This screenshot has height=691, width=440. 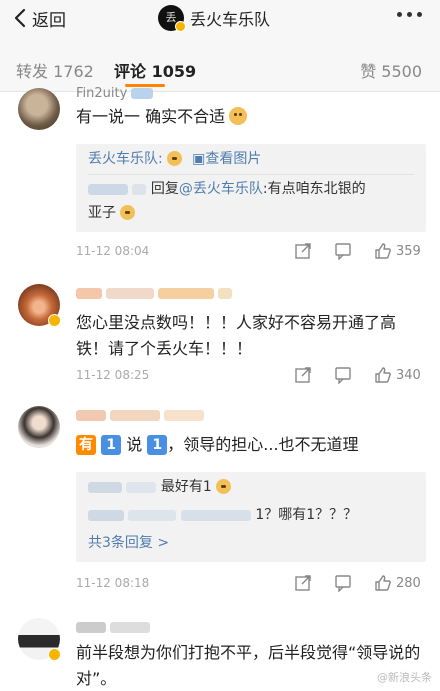 I want to click on comment-meta: 11-12 08:25 340, so click(x=251, y=376).